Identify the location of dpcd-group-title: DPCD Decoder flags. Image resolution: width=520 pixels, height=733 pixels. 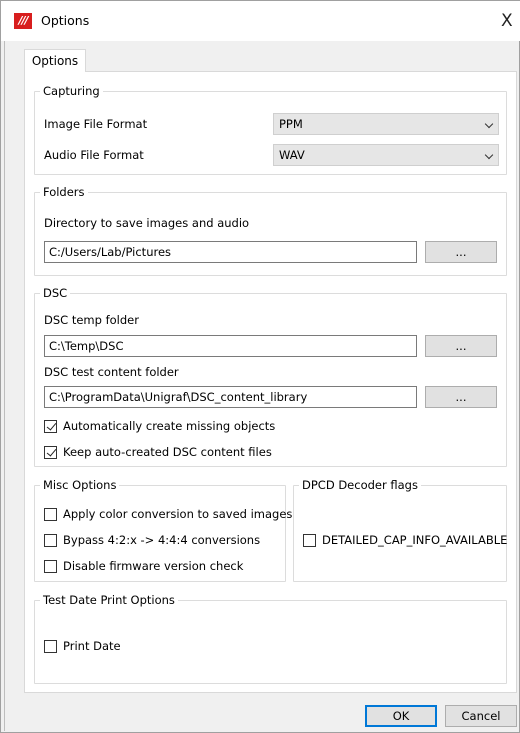
(360, 485).